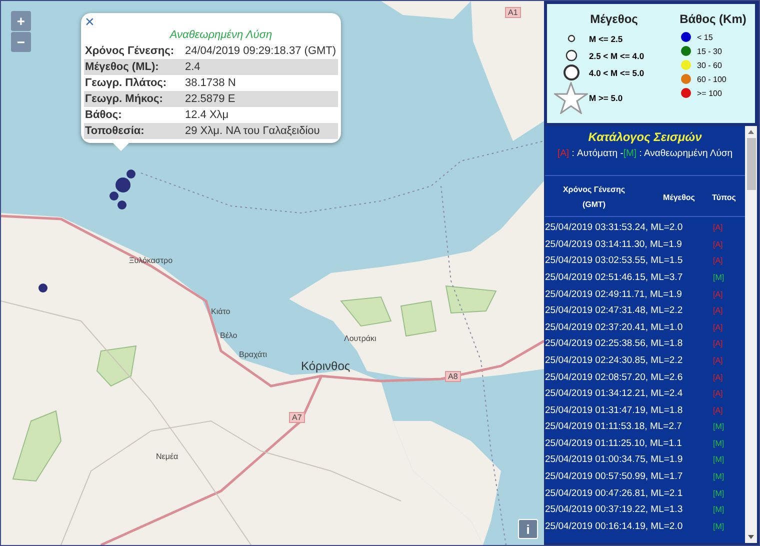 This screenshot has width=760, height=546. Describe the element at coordinates (207, 115) in the screenshot. I see `field-value: 12.4 Χλμ` at that location.